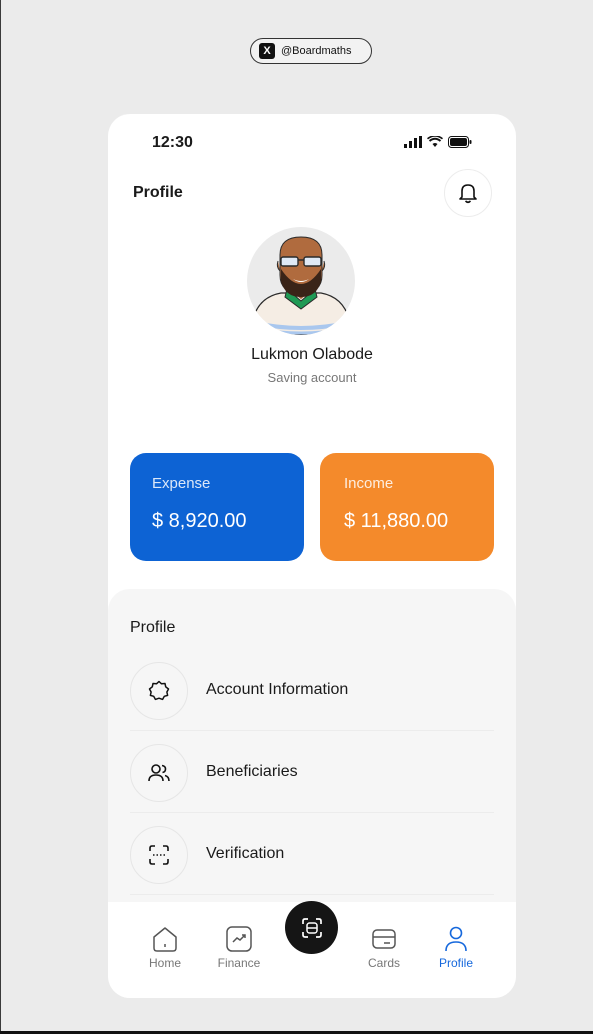 The image size is (593, 1034). I want to click on status-time: 12:30, so click(172, 142).